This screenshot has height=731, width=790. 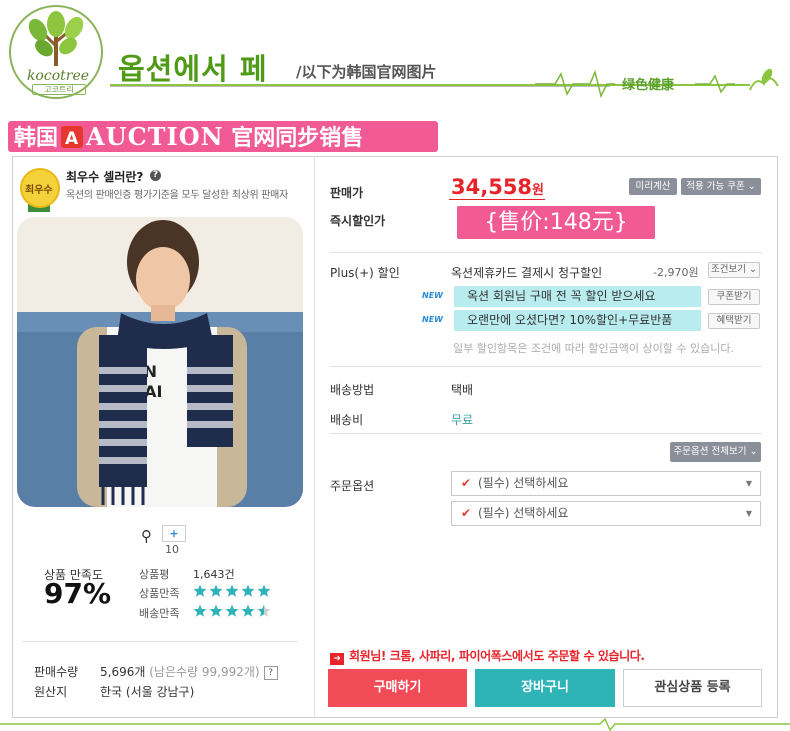 I want to click on sales-qty-value: 5,696개 (남은수량 99,992개)?, so click(x=189, y=671).